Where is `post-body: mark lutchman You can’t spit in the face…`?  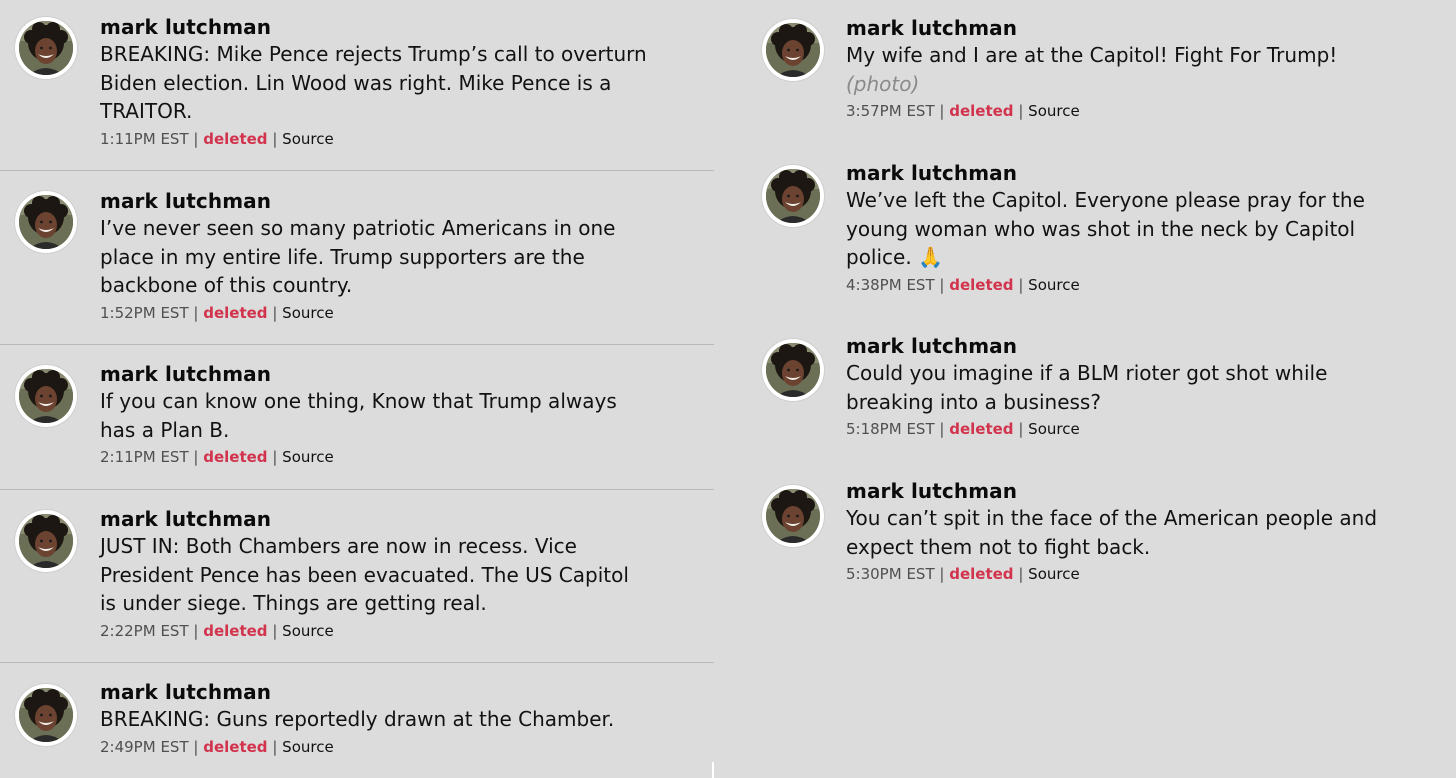 post-body: mark lutchman You can’t spit in the face… is located at coordinates (1146, 531).